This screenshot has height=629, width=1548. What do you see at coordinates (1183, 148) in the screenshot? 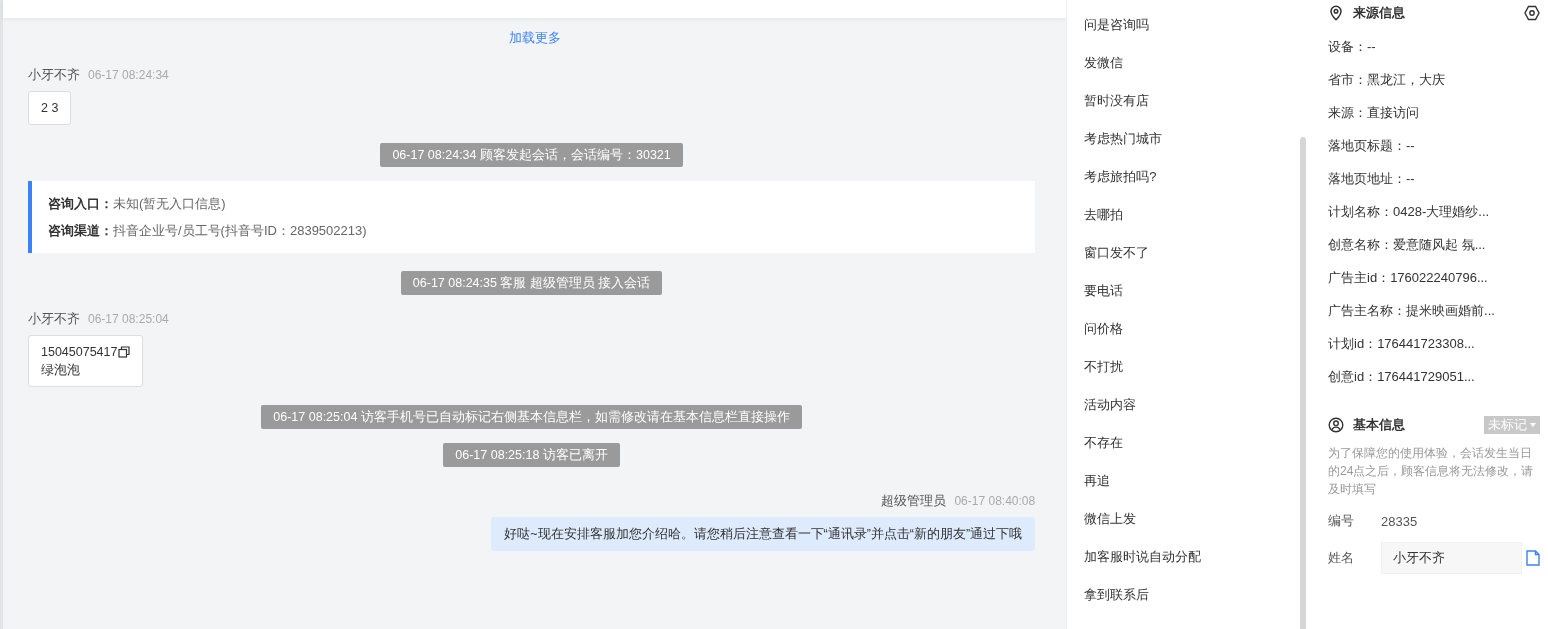
I see `quick-reply-item: 考虑热门城市` at bounding box center [1183, 148].